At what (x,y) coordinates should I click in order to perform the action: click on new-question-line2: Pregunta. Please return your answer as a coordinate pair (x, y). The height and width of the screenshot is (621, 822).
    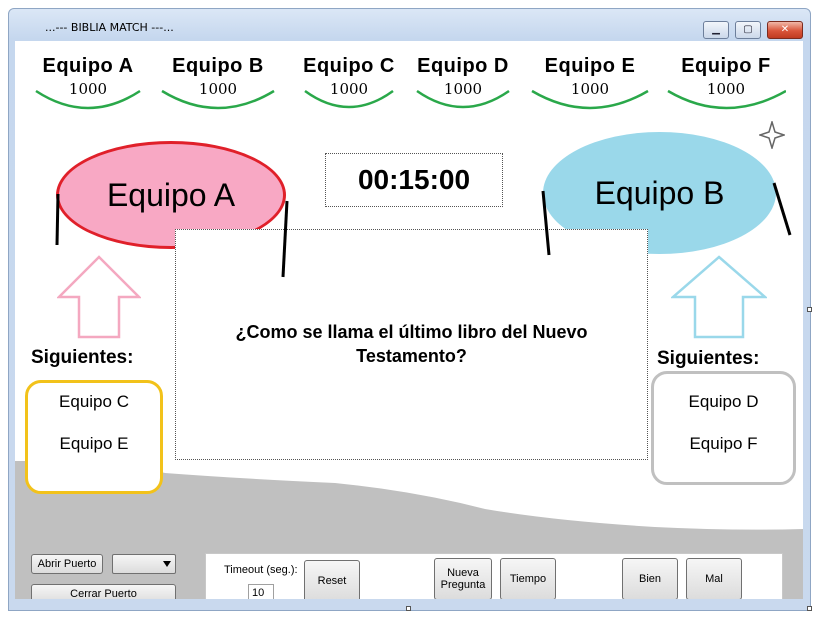
    Looking at the image, I should click on (463, 585).